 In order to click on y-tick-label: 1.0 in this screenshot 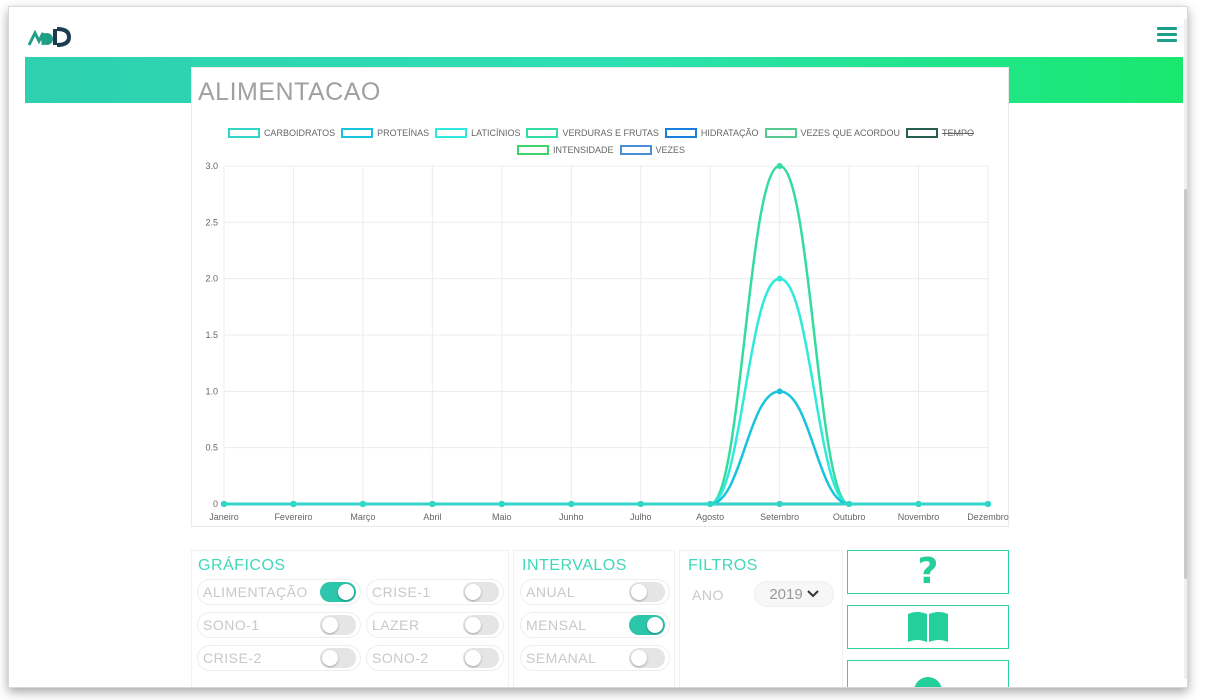, I will do `click(211, 391)`.